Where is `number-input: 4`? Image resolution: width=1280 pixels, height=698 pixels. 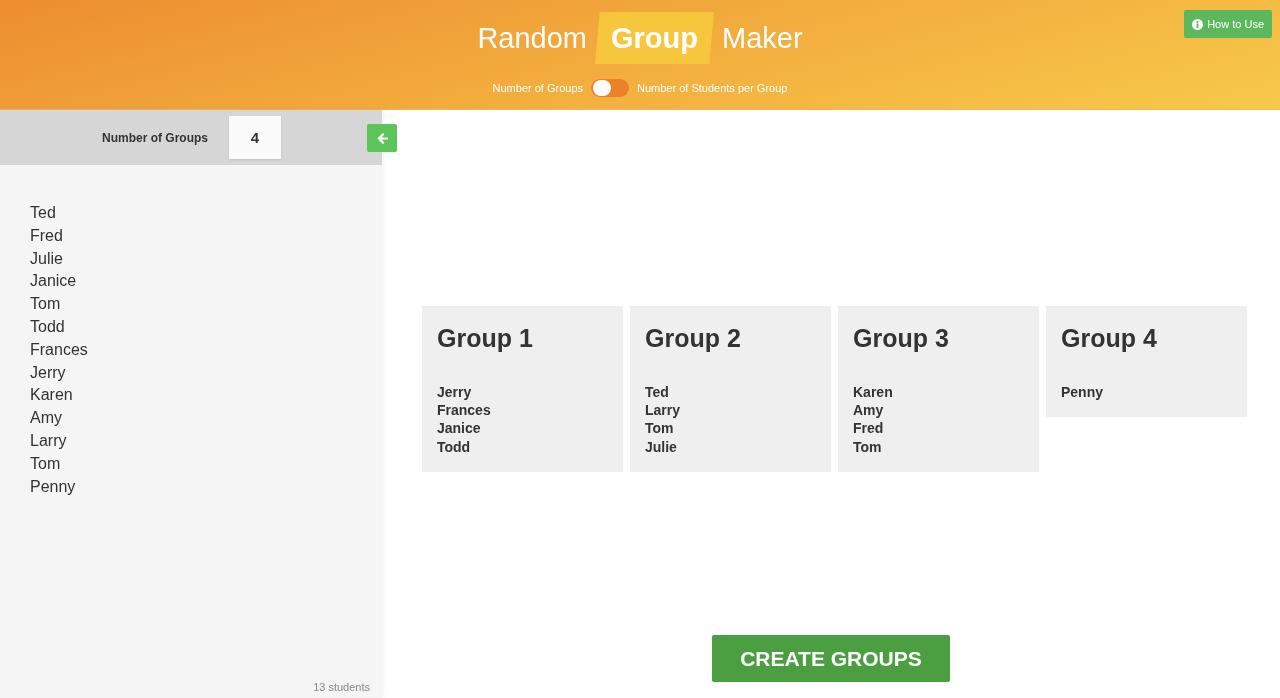 number-input: 4 is located at coordinates (255, 137).